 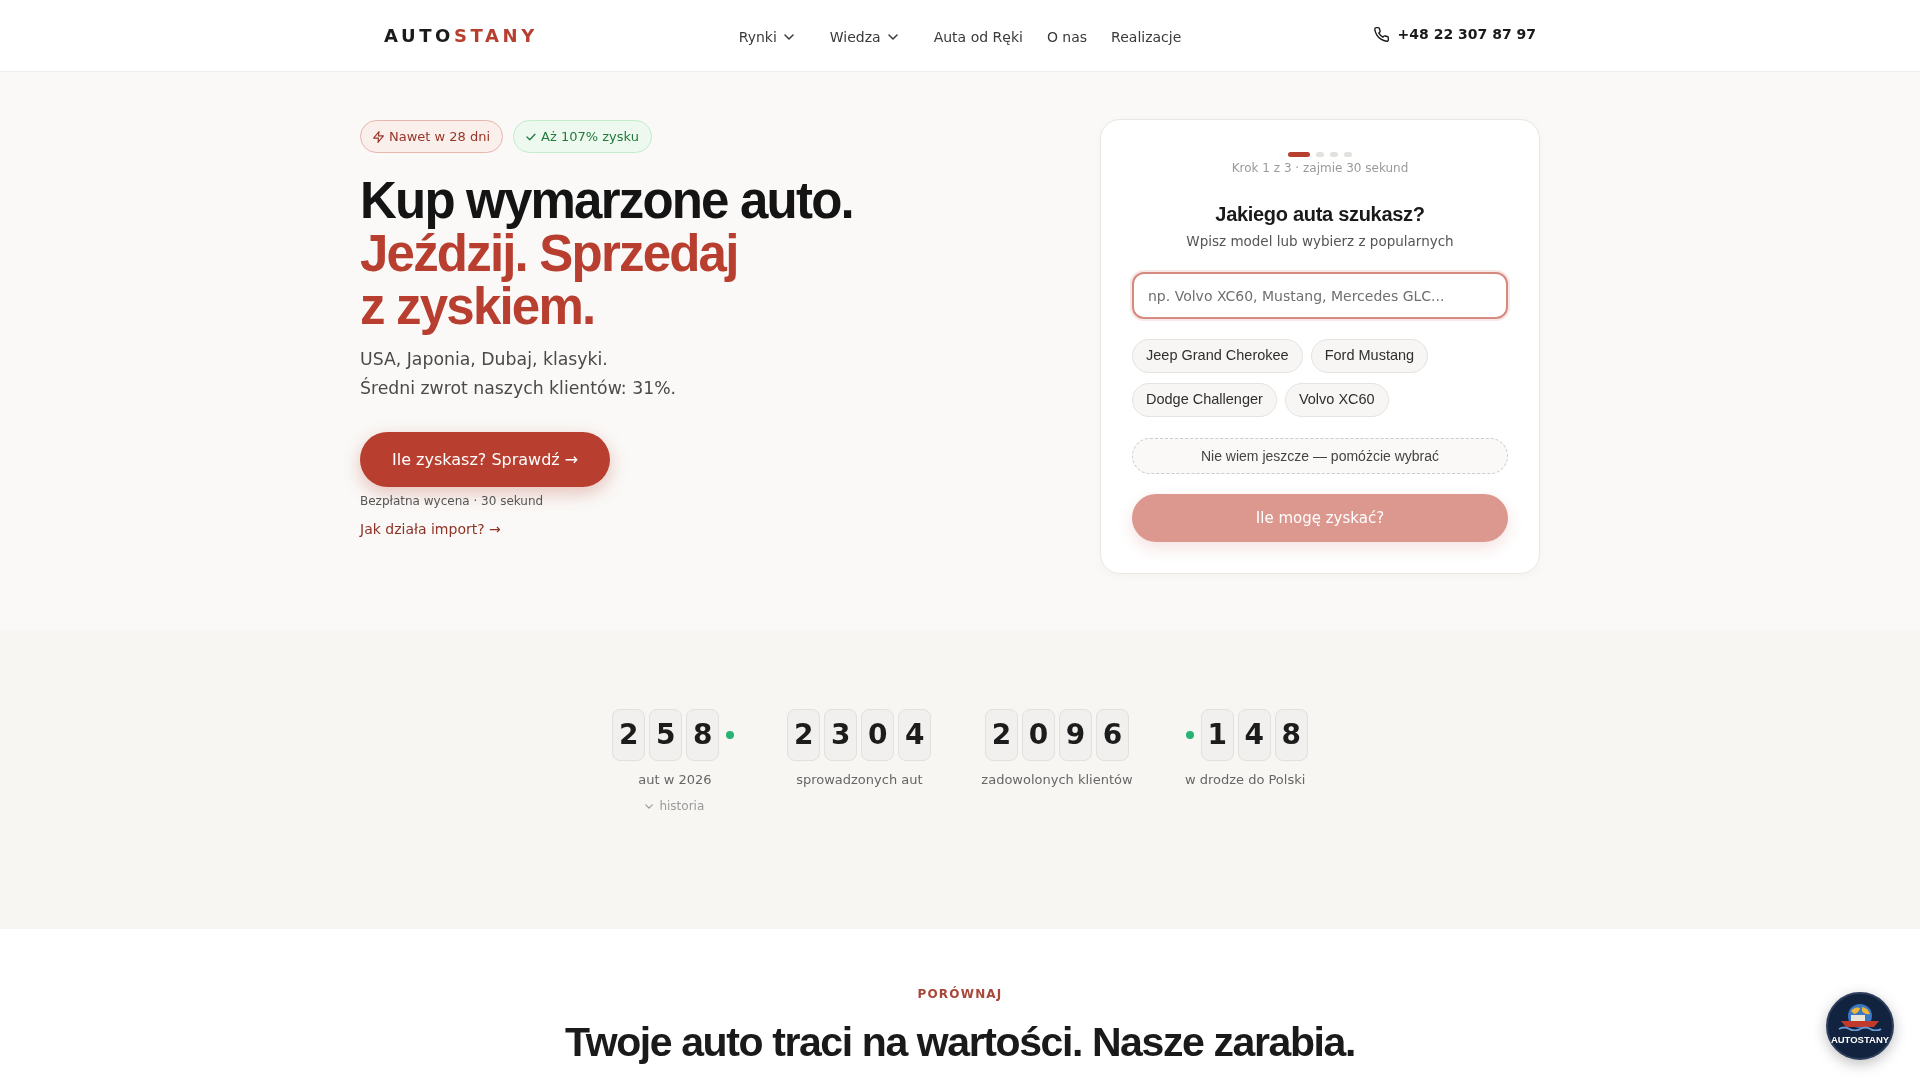 I want to click on chevron-down-icon, so click(x=649, y=806).